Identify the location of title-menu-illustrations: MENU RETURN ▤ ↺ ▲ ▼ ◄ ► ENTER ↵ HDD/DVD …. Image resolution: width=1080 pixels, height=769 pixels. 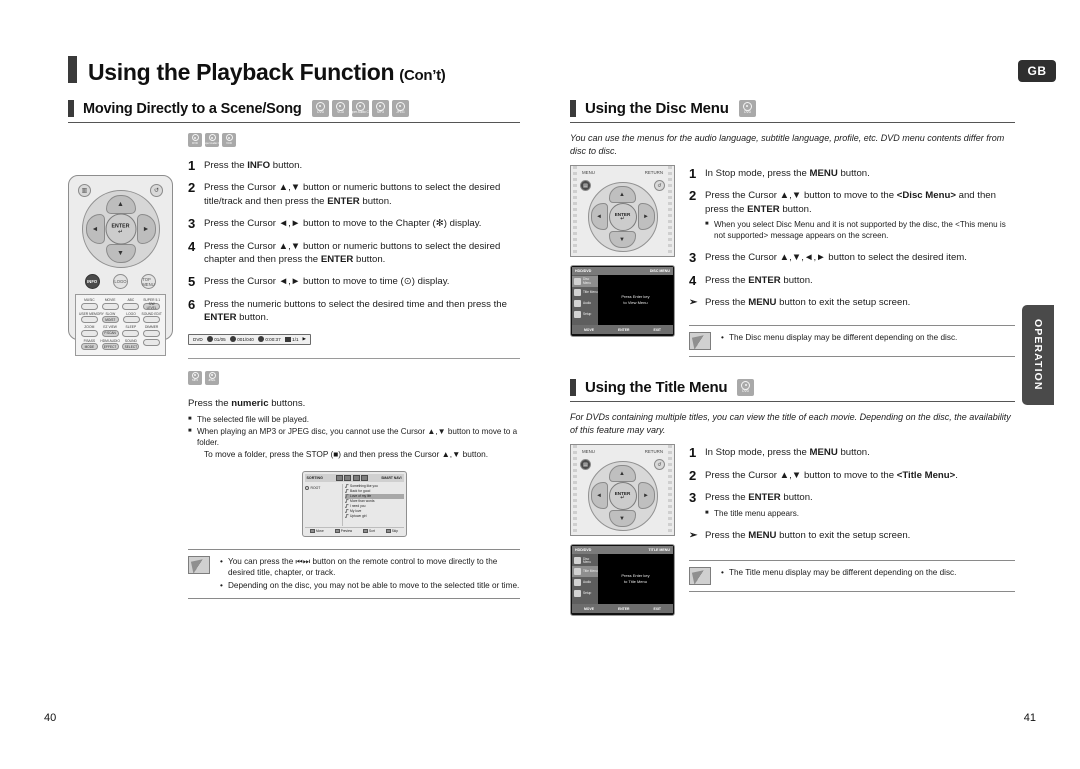
(622, 530).